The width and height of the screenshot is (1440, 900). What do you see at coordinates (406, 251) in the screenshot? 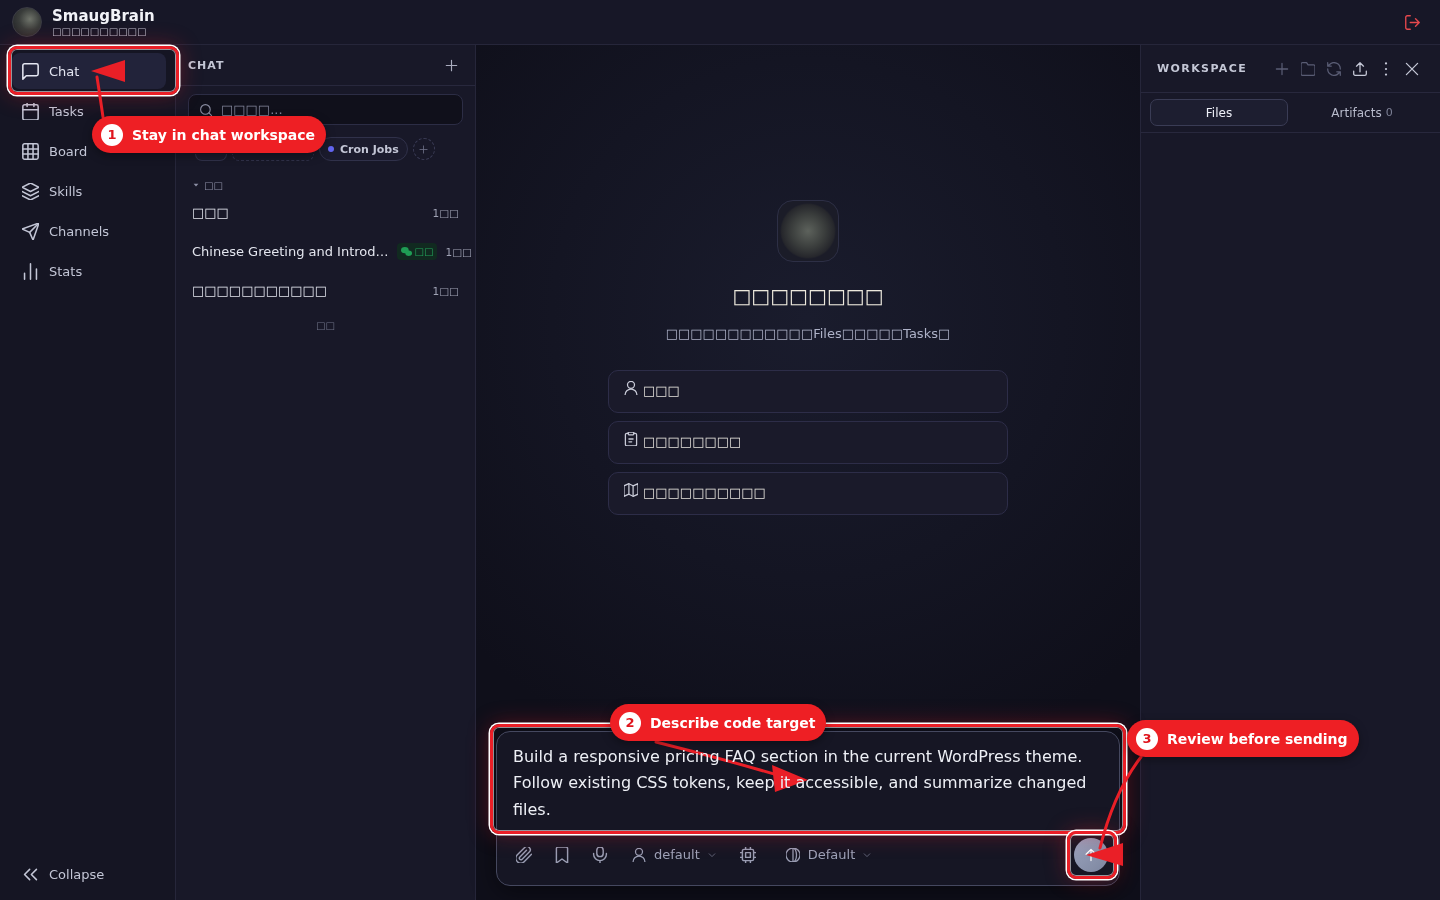
I see `chat-bubbles-icon` at bounding box center [406, 251].